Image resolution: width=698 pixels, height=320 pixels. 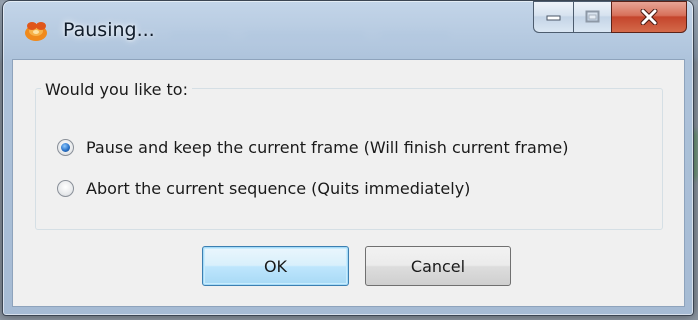 I want to click on maximize-icon, so click(x=592, y=16).